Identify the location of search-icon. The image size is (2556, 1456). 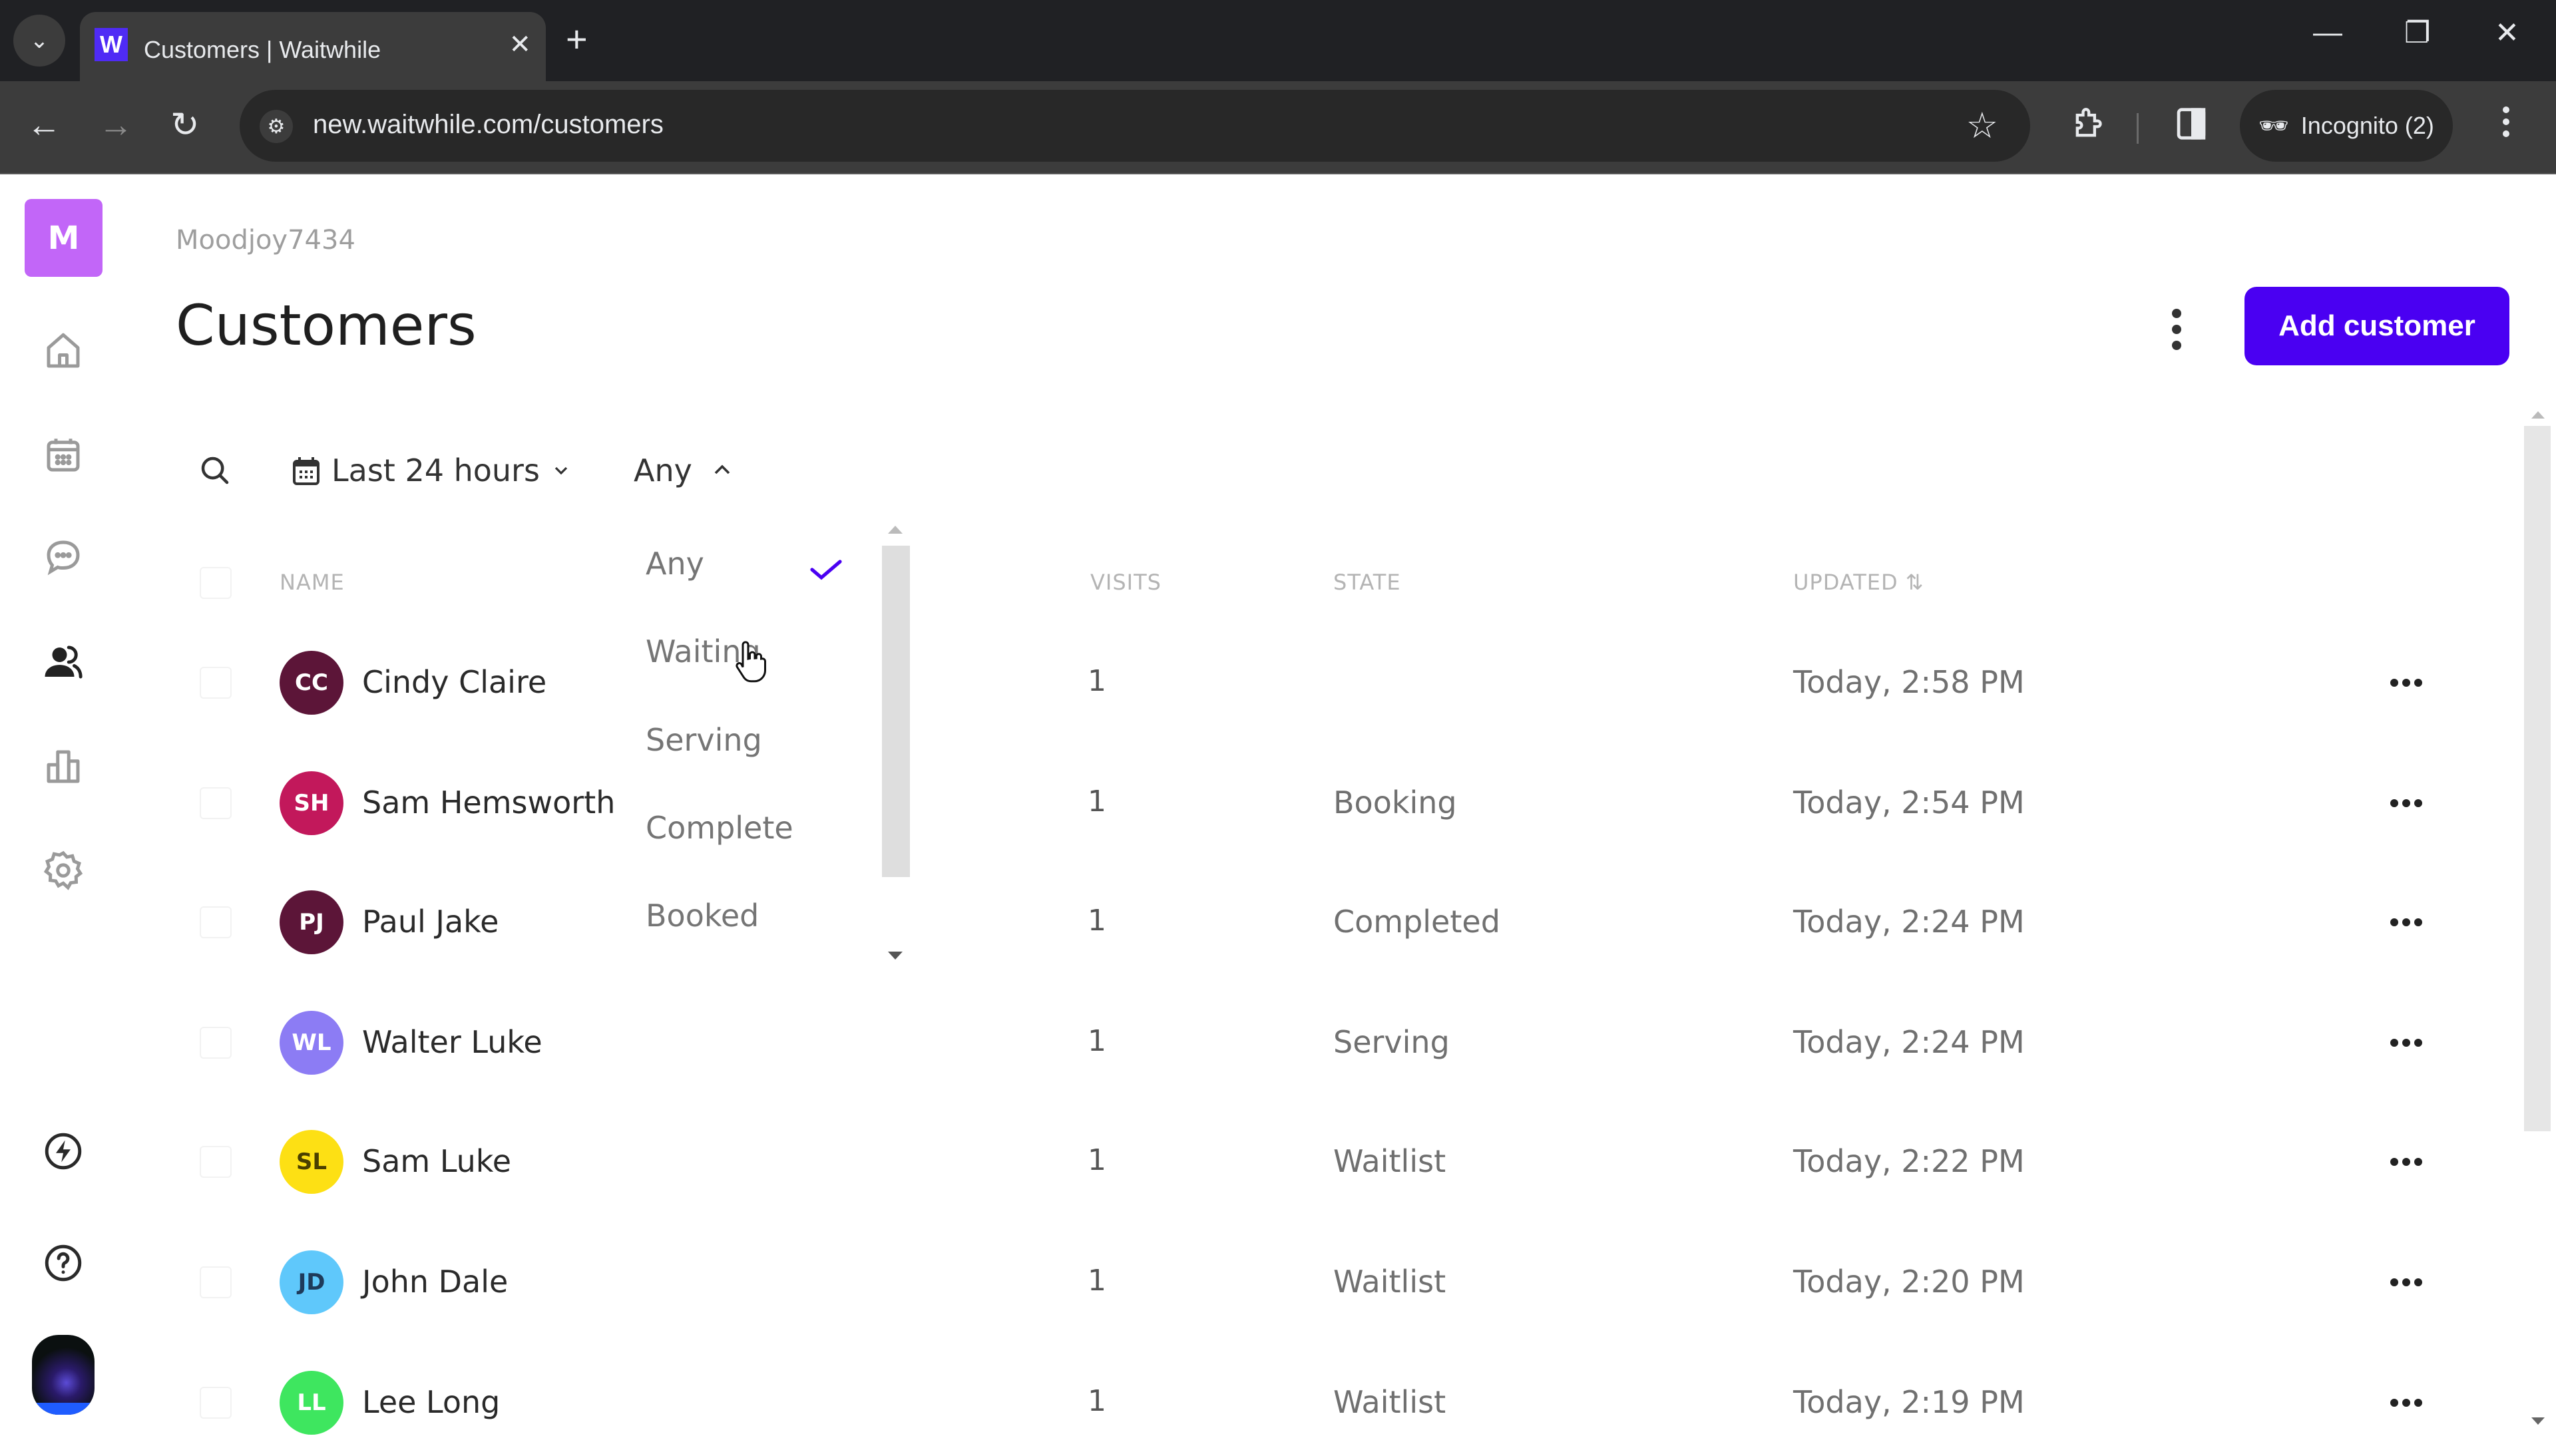
(215, 470).